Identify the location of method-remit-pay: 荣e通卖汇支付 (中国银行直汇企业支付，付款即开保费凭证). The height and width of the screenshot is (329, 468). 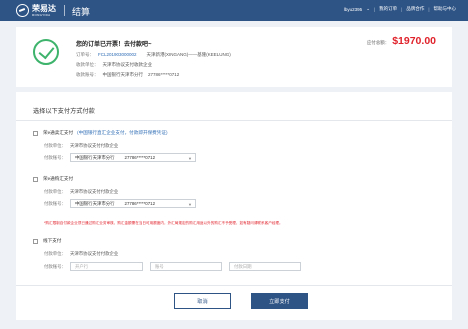
(100, 133).